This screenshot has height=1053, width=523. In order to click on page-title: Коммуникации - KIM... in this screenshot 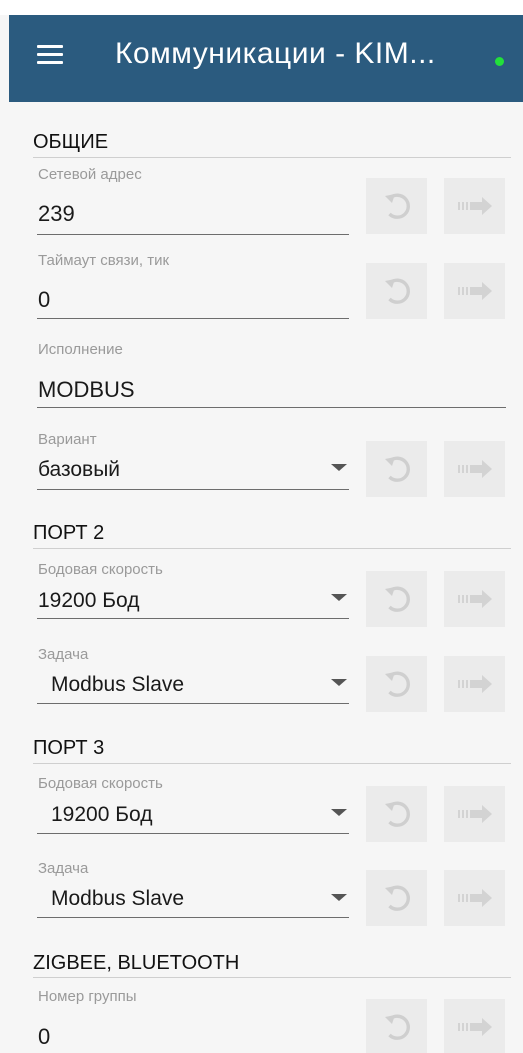, I will do `click(275, 53)`.